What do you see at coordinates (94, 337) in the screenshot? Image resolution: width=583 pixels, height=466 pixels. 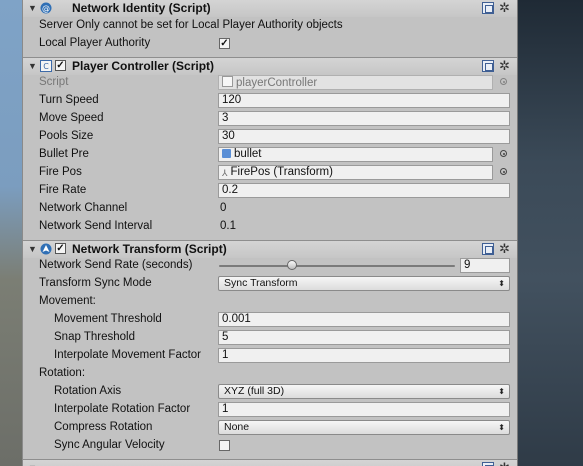 I see `snap-threshold-label: Snap Threshold` at bounding box center [94, 337].